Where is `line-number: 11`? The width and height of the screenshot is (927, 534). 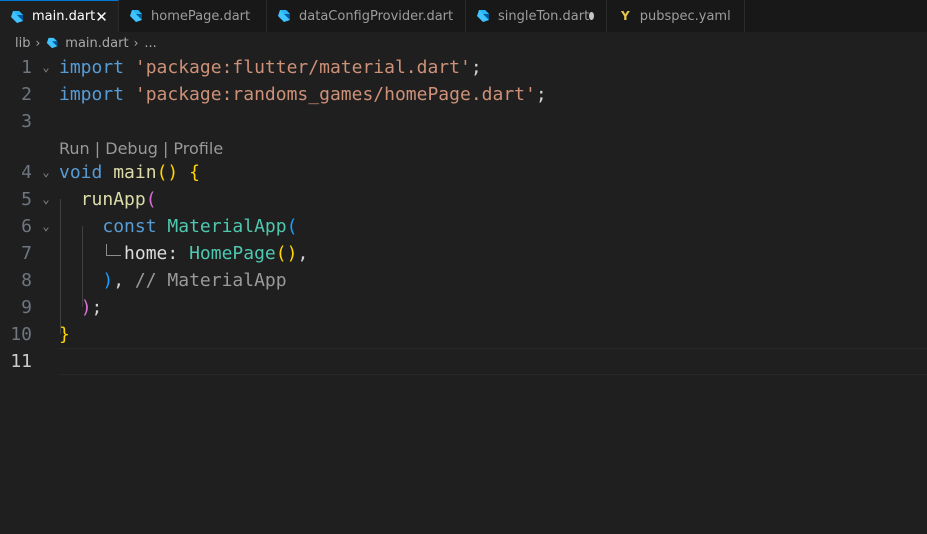
line-number: 11 is located at coordinates (21, 361).